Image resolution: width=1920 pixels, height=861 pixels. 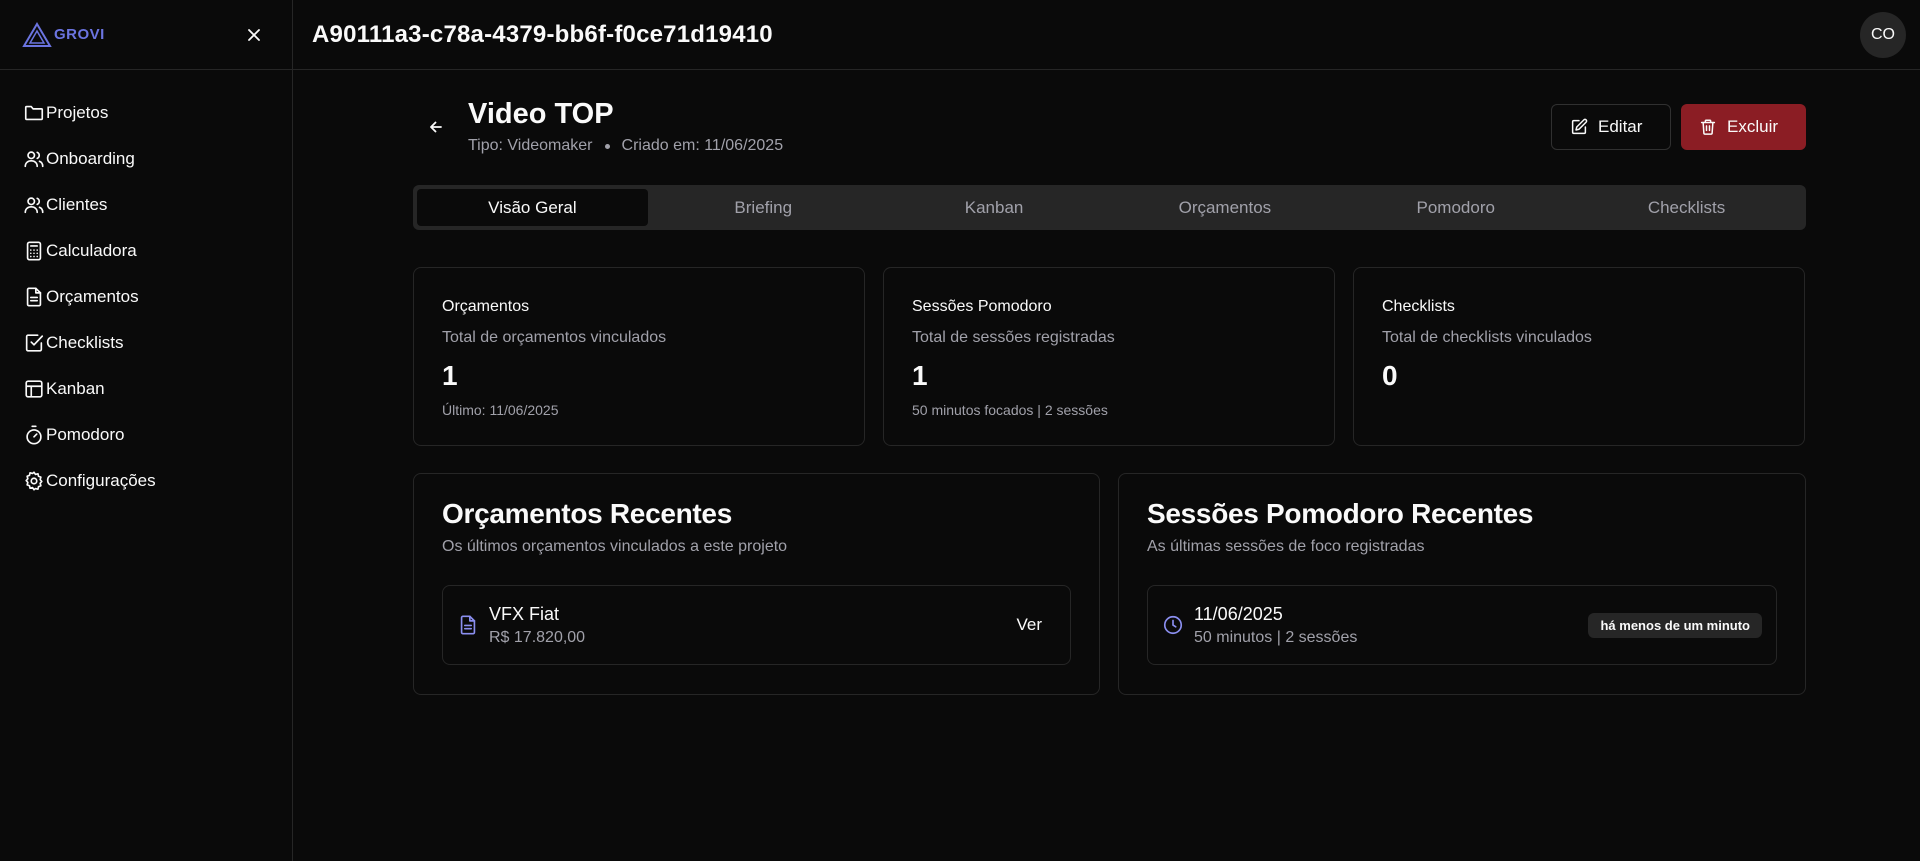 What do you see at coordinates (92, 296) in the screenshot?
I see `sidebar-item-label: Orçamentos` at bounding box center [92, 296].